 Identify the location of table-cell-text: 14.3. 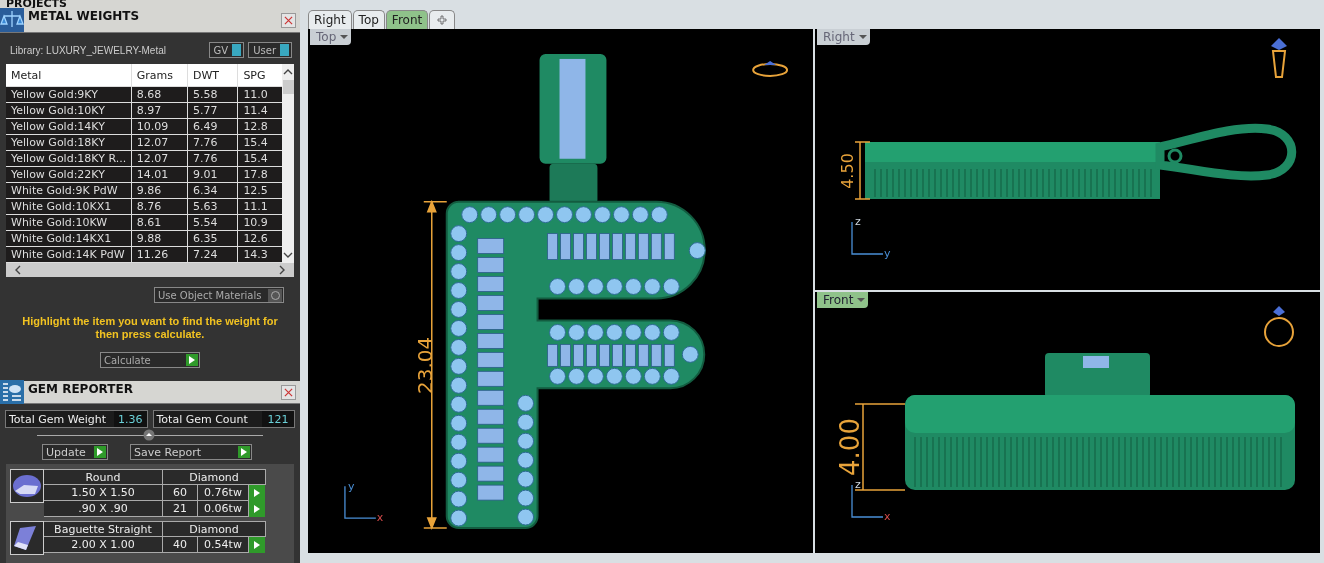
(255, 254).